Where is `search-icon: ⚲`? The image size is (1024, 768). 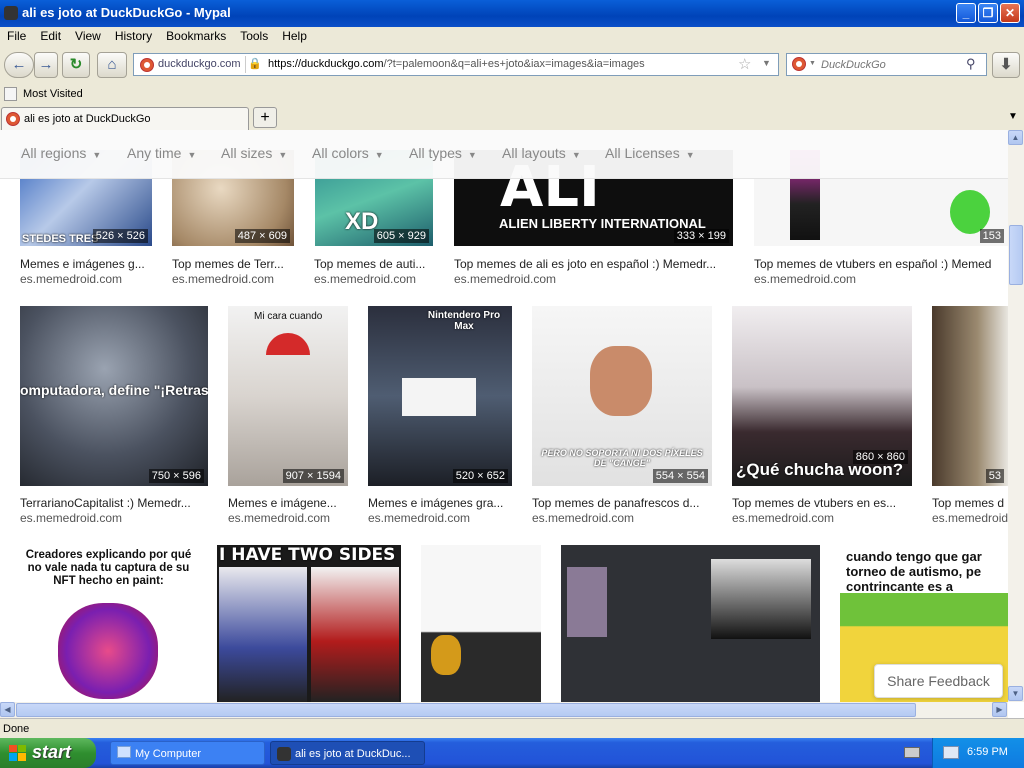 search-icon: ⚲ is located at coordinates (971, 64).